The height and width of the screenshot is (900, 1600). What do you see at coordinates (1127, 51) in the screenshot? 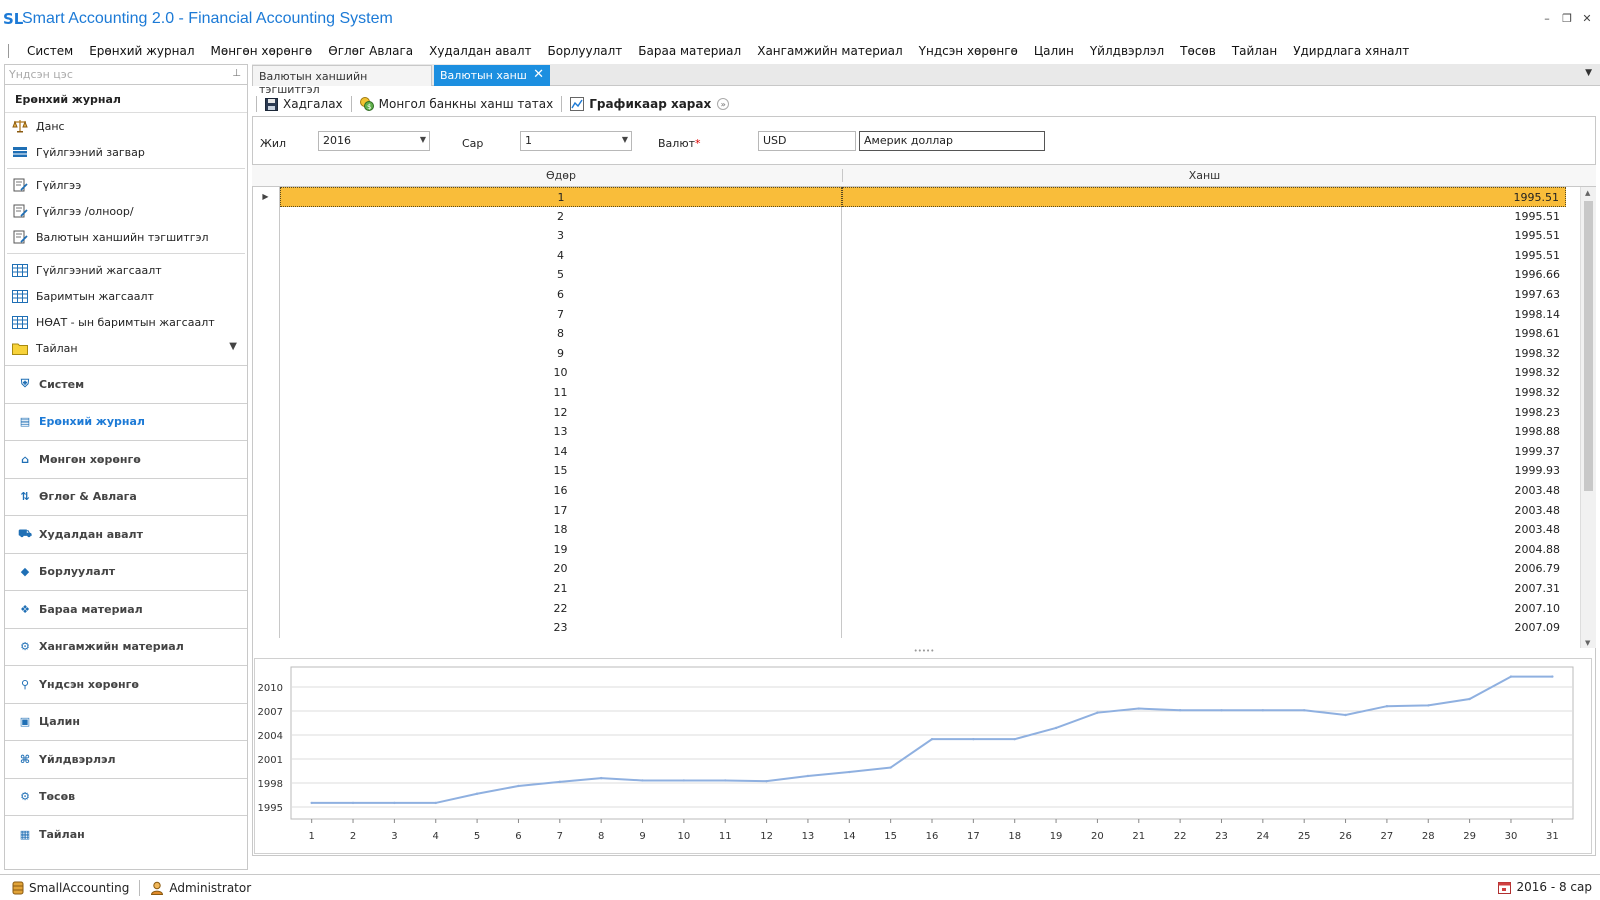
I see `menu-item: Үйлдвэрлэл` at bounding box center [1127, 51].